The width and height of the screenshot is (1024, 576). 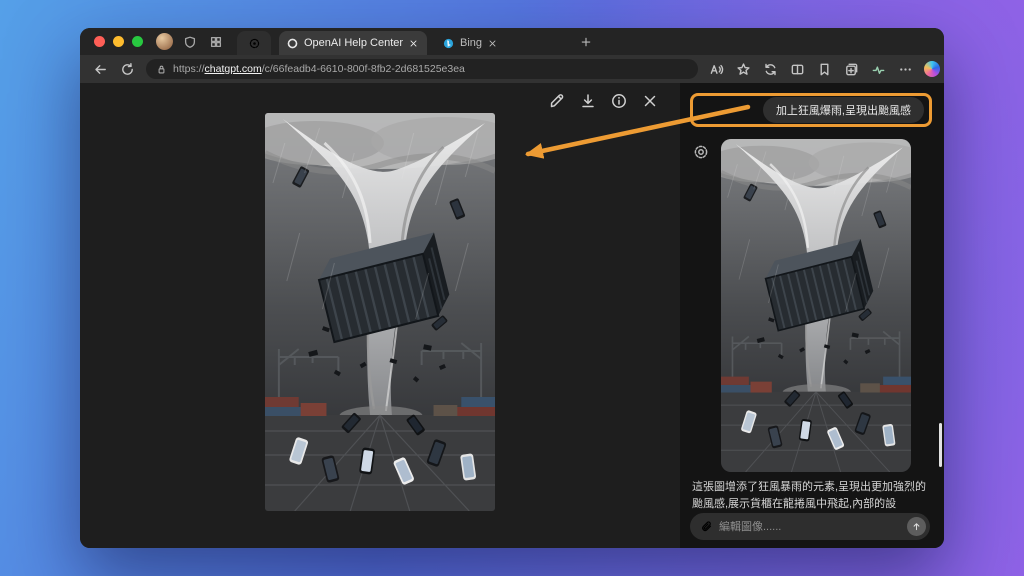 What do you see at coordinates (940, 445) in the screenshot?
I see `panel-scrollbar` at bounding box center [940, 445].